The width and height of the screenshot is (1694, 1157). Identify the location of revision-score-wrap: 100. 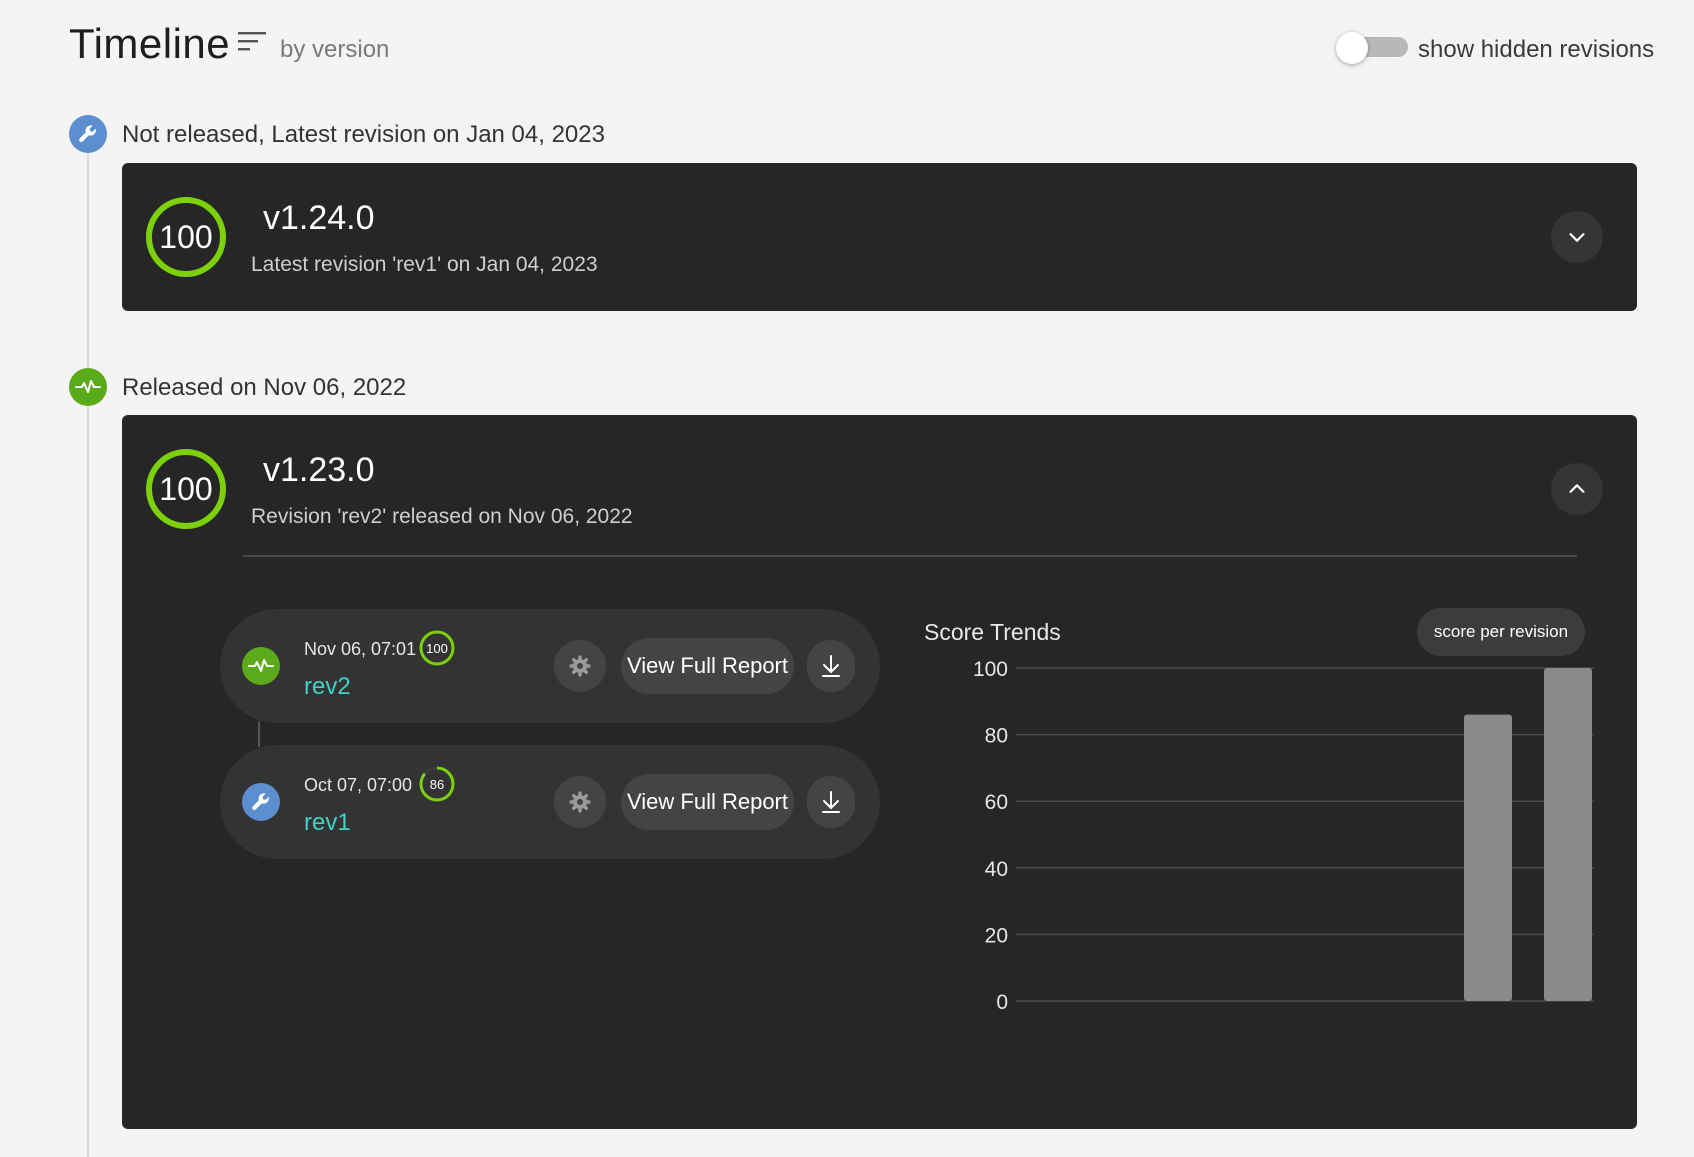
(437, 648).